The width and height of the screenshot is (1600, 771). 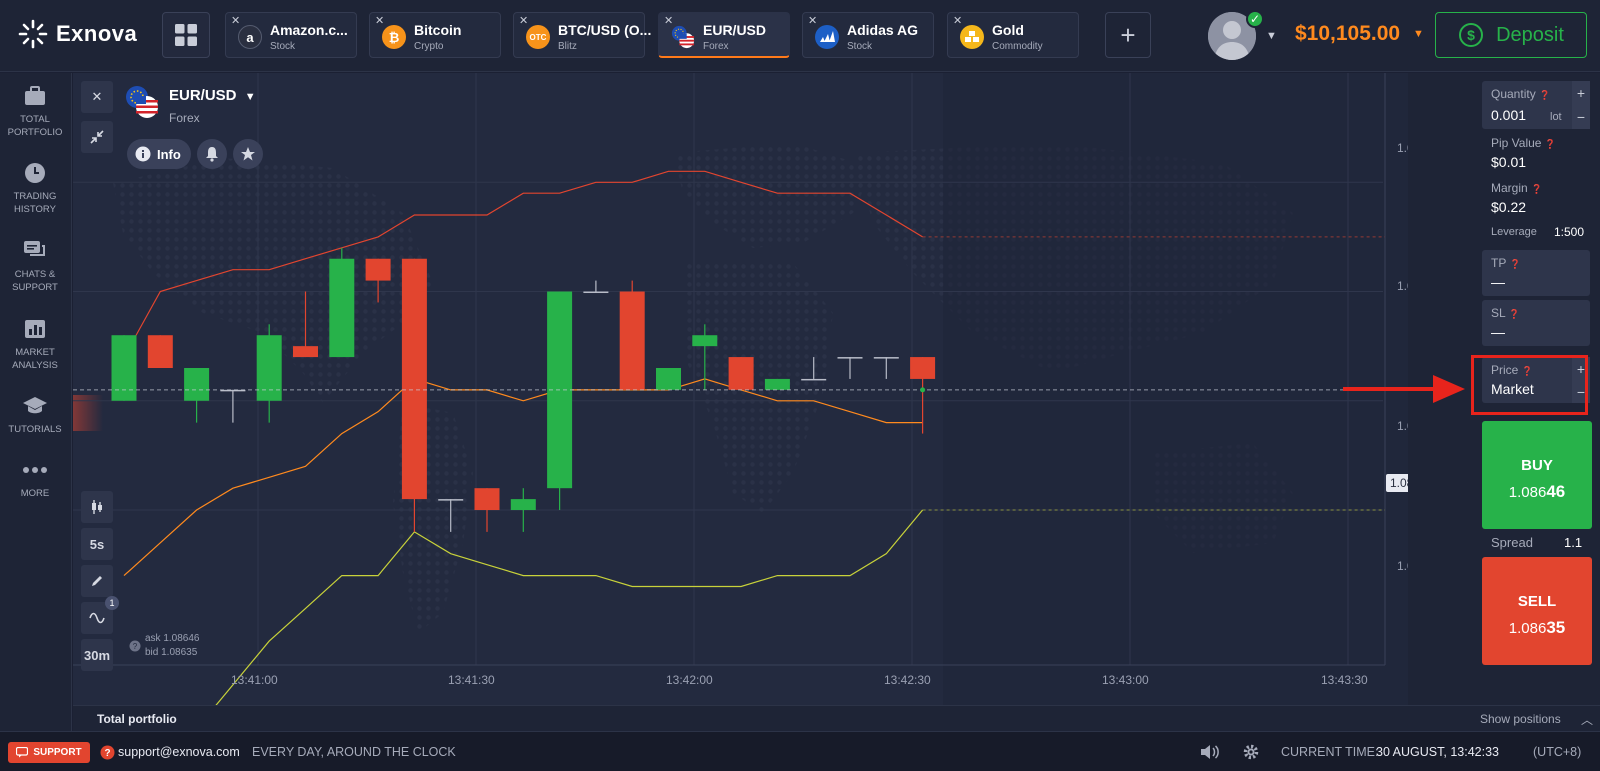 I want to click on buy-label: BUY, so click(x=1537, y=465).